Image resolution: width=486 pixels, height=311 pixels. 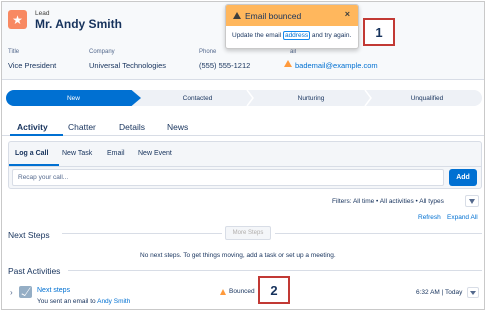 I want to click on path-bar: New Contacted Nurturing Unqualified, so click(x=243, y=97).